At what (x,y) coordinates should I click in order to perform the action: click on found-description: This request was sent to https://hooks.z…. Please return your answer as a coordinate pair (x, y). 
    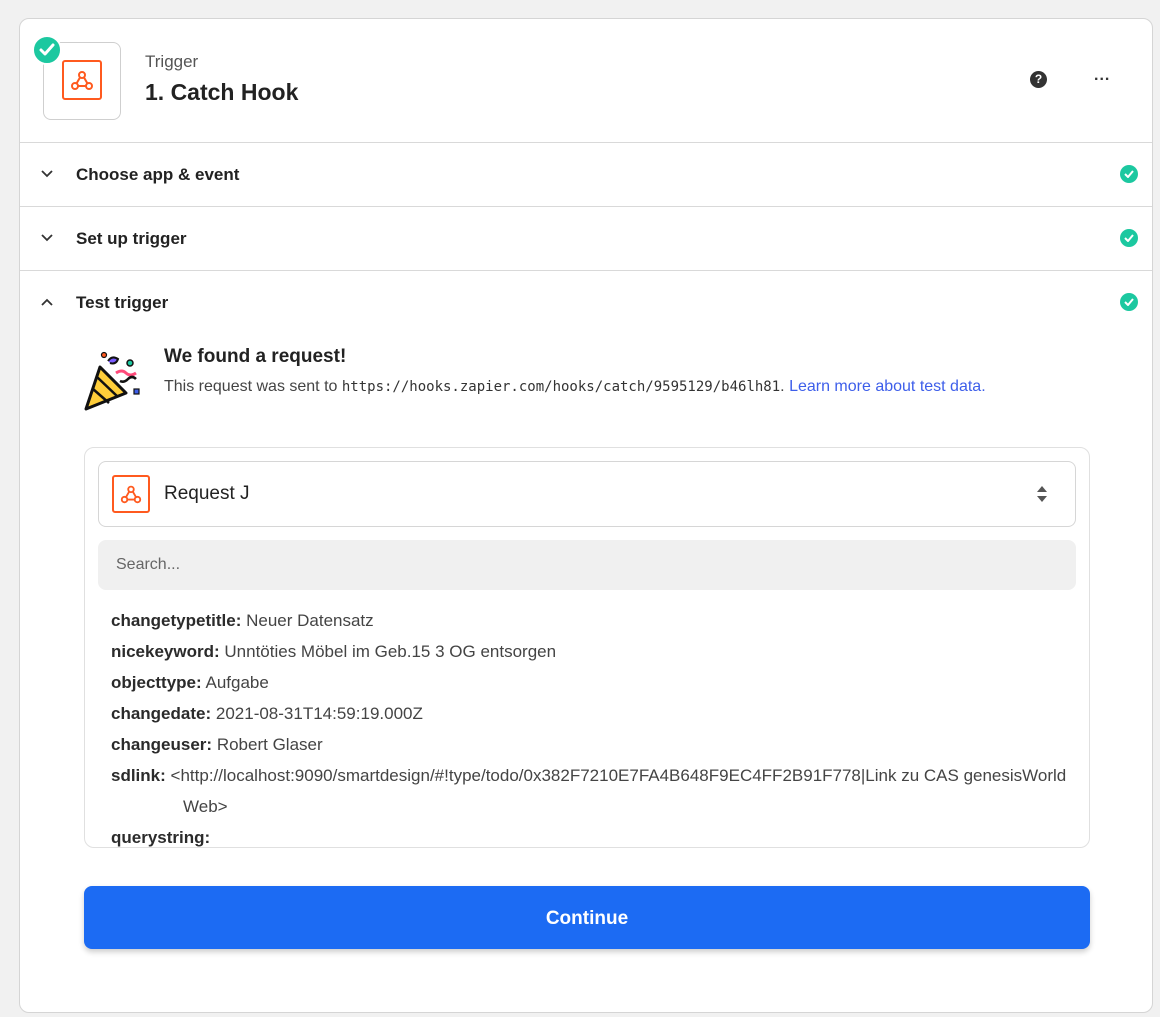
    Looking at the image, I should click on (629, 387).